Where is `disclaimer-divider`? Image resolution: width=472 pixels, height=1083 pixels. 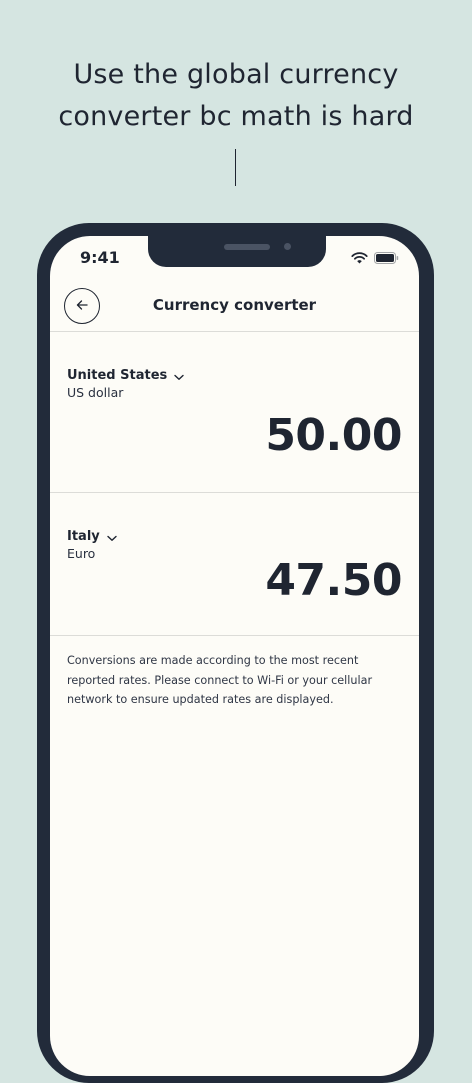 disclaimer-divider is located at coordinates (234, 635).